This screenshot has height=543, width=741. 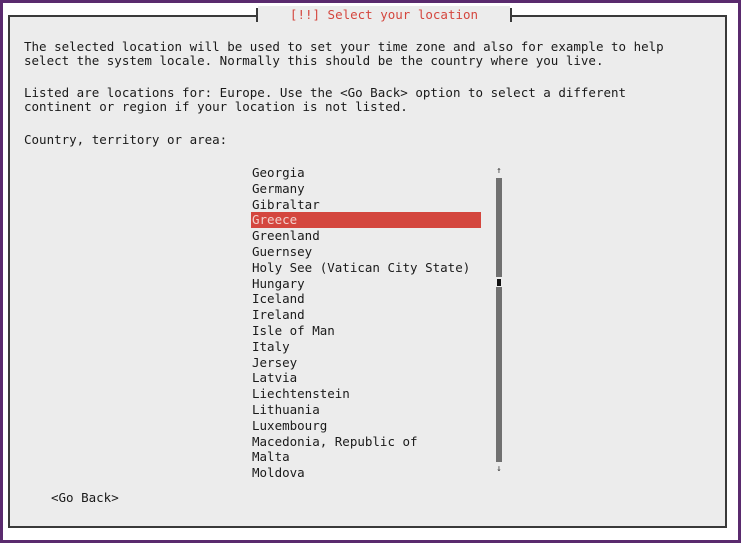 What do you see at coordinates (126, 139) in the screenshot?
I see `list-label: Country, territory or area:` at bounding box center [126, 139].